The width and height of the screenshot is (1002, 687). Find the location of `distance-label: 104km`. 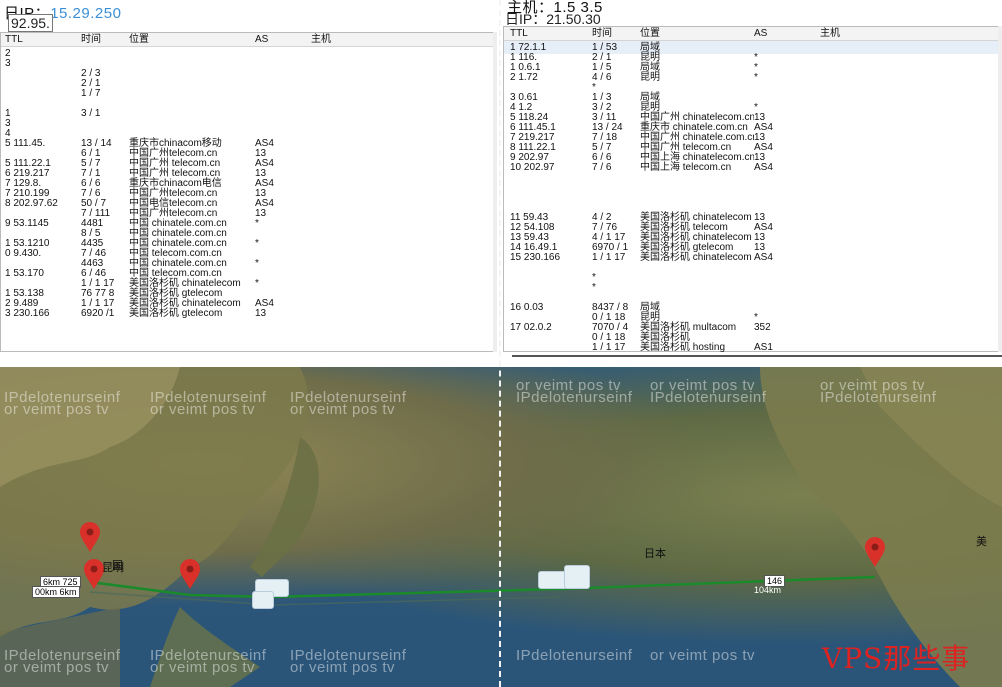

distance-label: 104km is located at coordinates (768, 590).